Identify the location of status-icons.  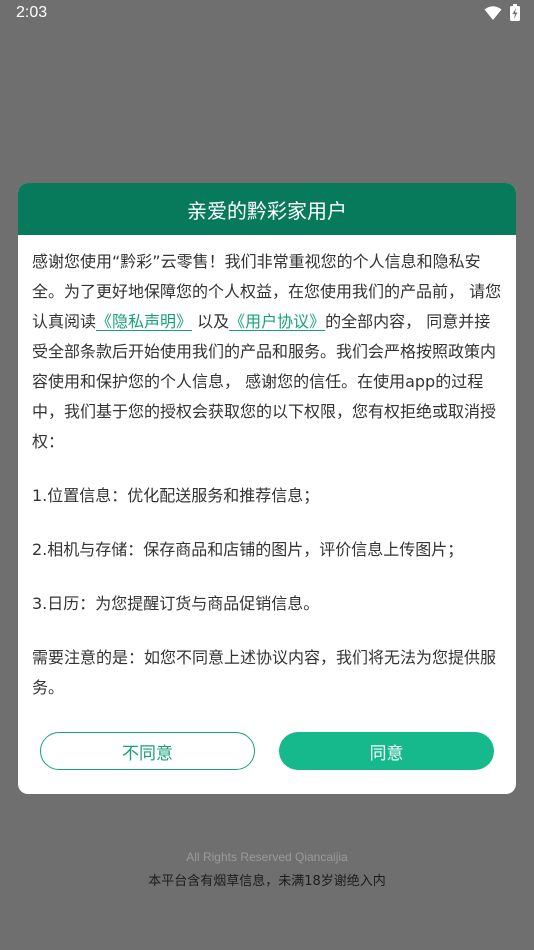
(502, 12).